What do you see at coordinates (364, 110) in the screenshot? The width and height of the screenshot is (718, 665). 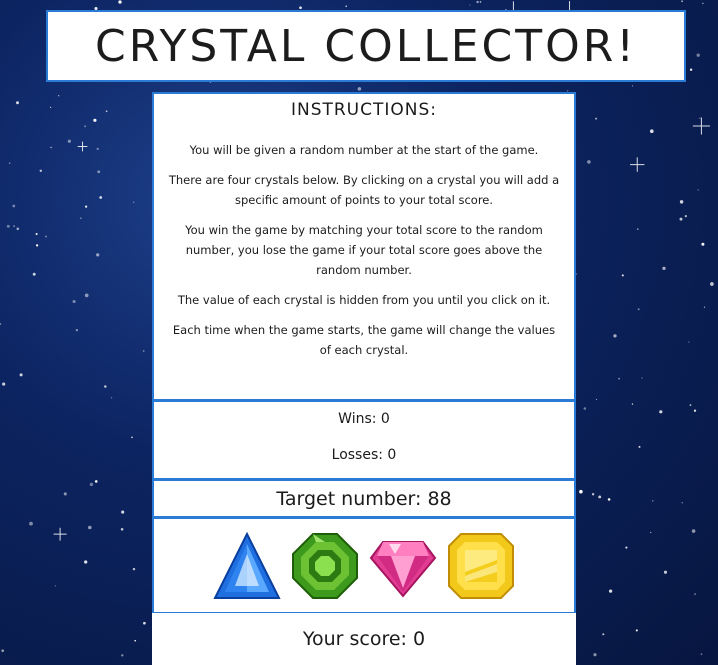 I see `instructions-heading: INSTRUCTIONS:` at bounding box center [364, 110].